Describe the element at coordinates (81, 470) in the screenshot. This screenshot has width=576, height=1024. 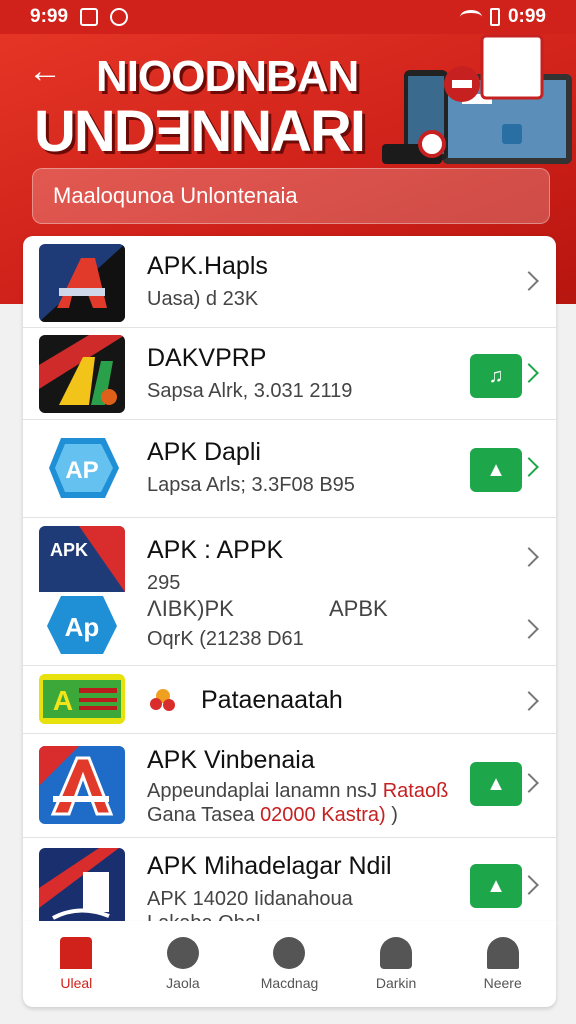
I see `svg-text: AP` at that location.